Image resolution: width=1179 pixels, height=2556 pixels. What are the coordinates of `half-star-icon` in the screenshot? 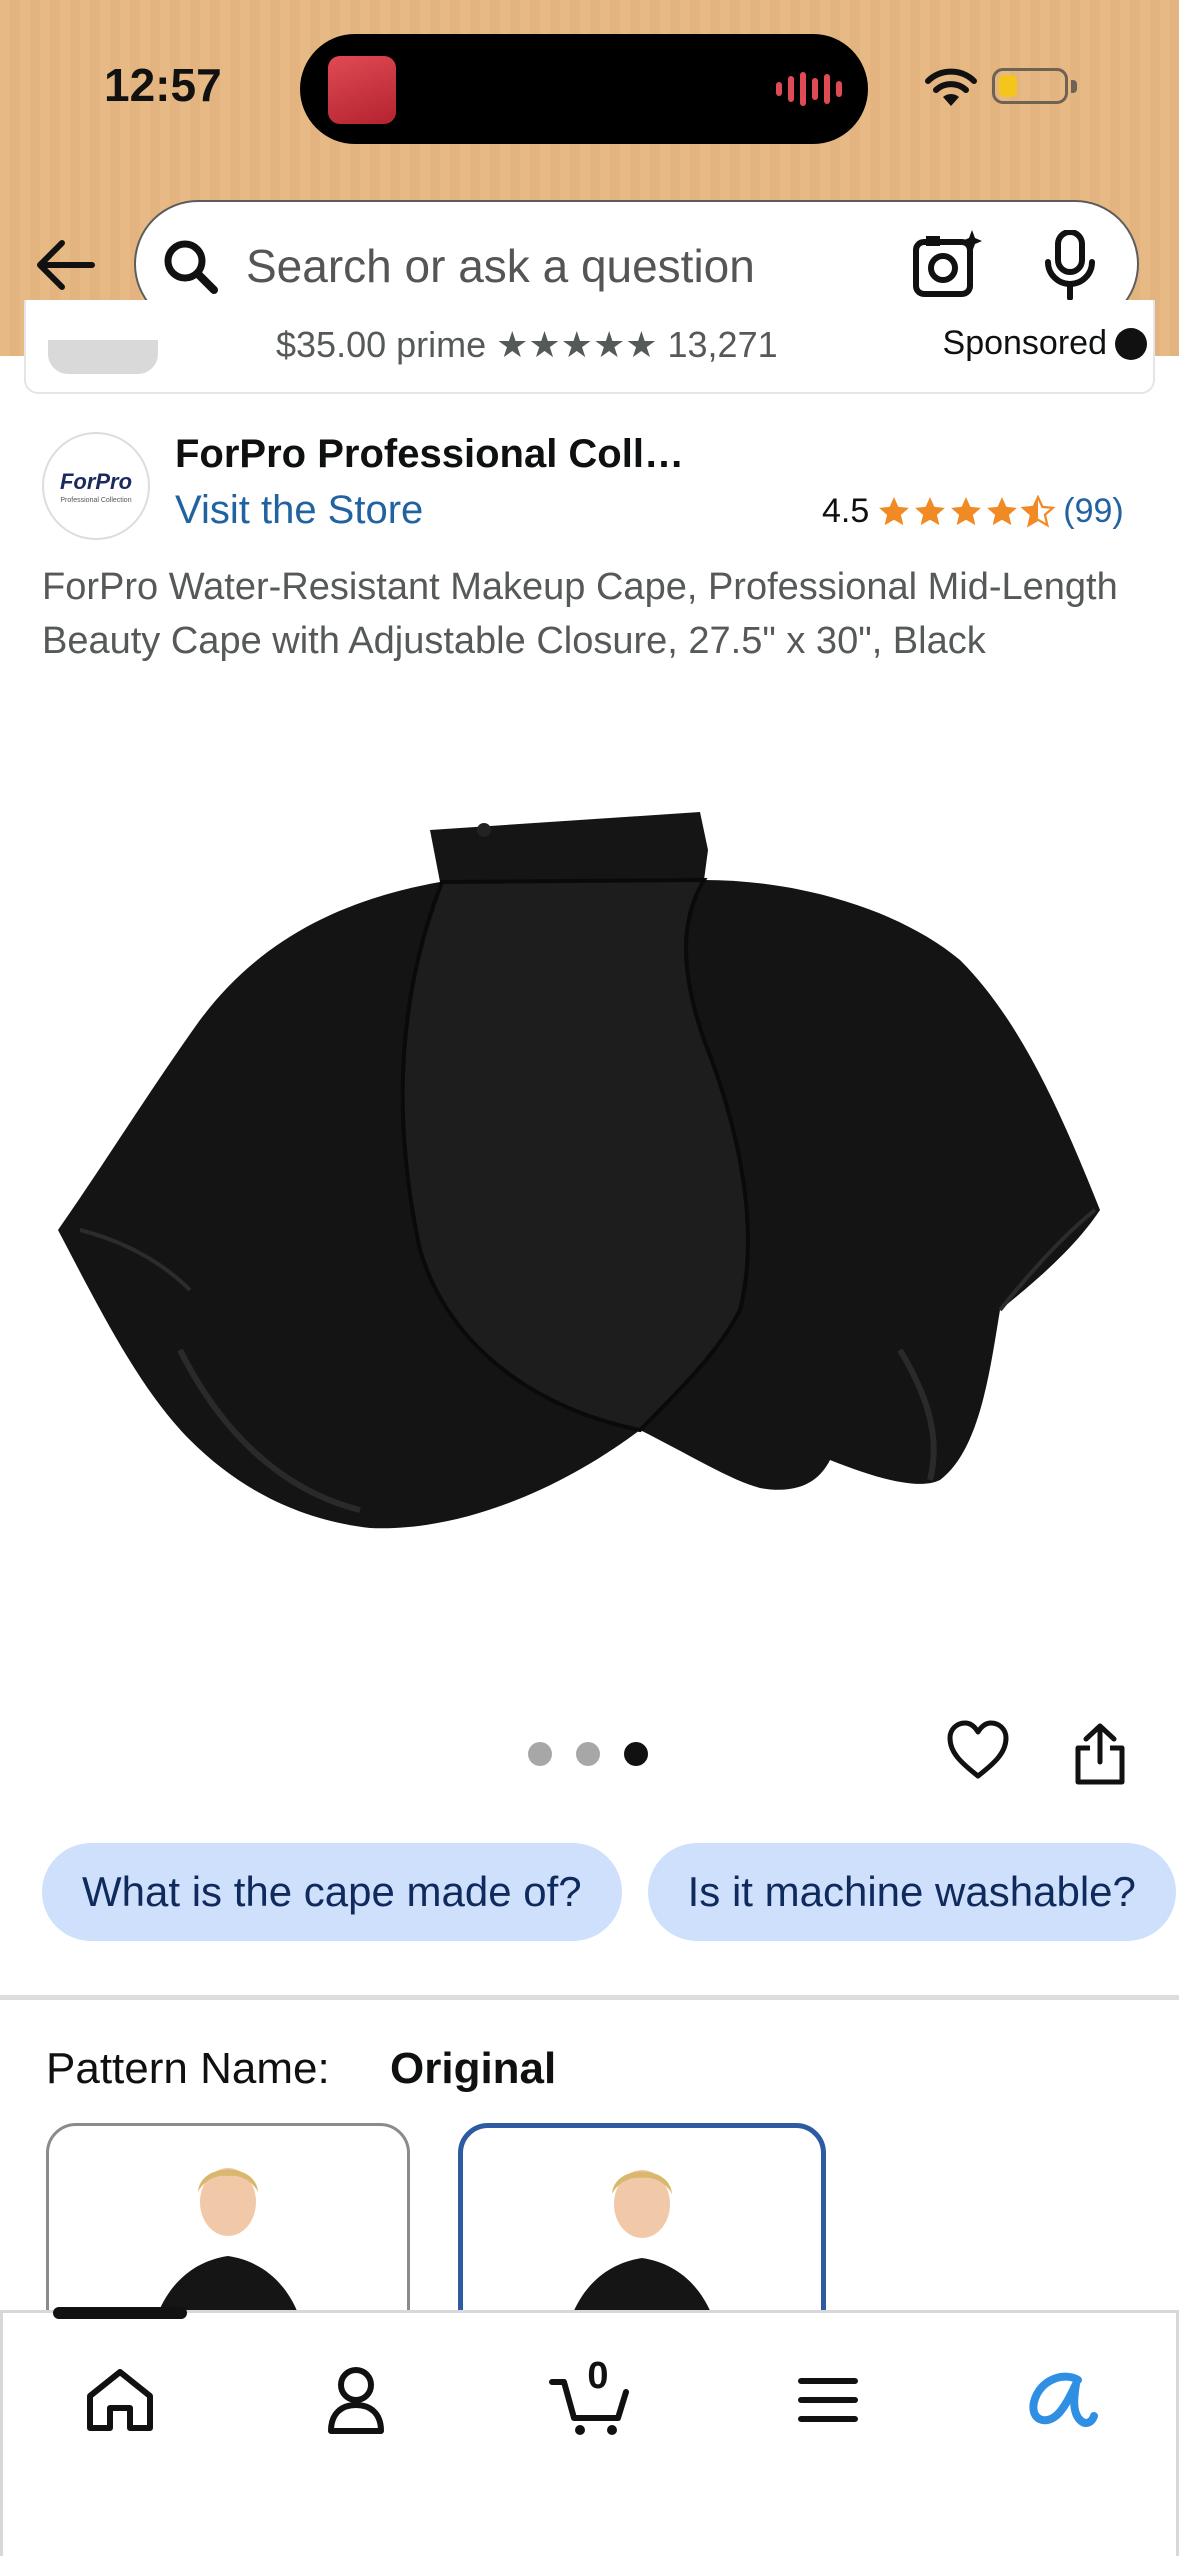 It's located at (1038, 510).